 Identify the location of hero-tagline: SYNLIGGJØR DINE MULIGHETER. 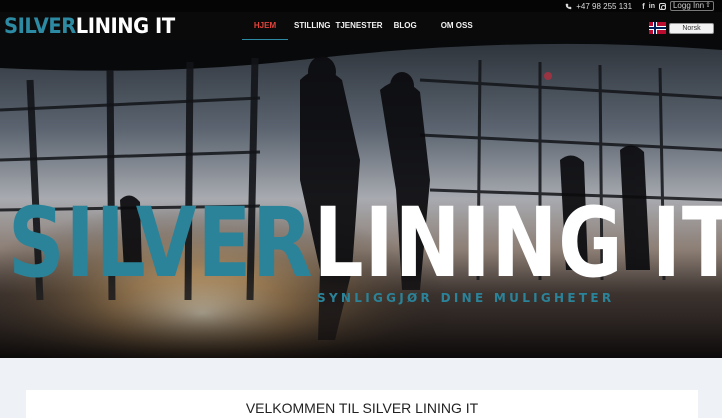
(466, 298).